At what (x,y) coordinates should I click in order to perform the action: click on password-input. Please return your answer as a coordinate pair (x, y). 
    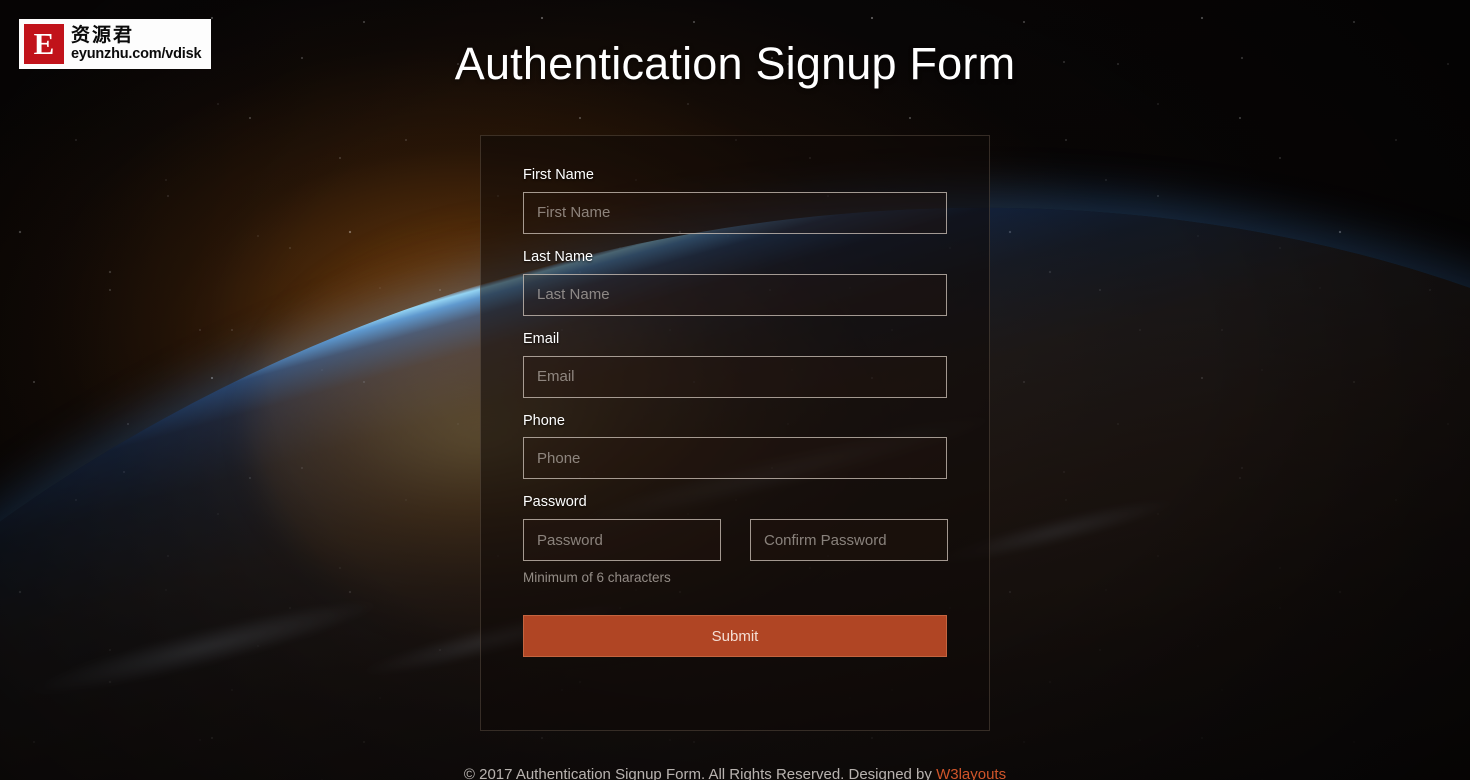
    Looking at the image, I should click on (622, 540).